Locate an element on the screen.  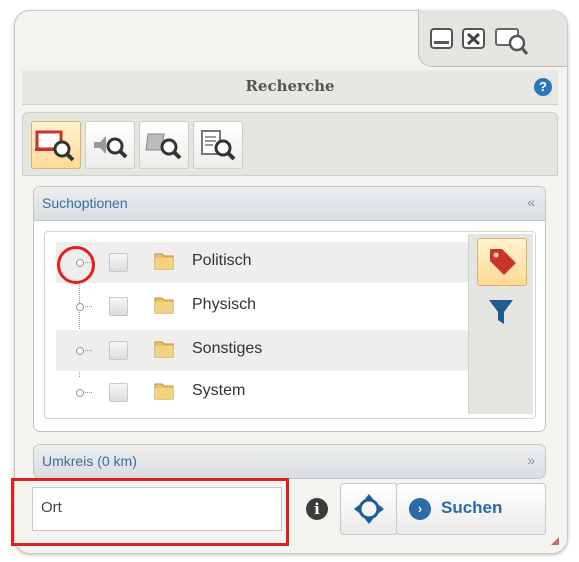
filter-icon is located at coordinates (501, 312).